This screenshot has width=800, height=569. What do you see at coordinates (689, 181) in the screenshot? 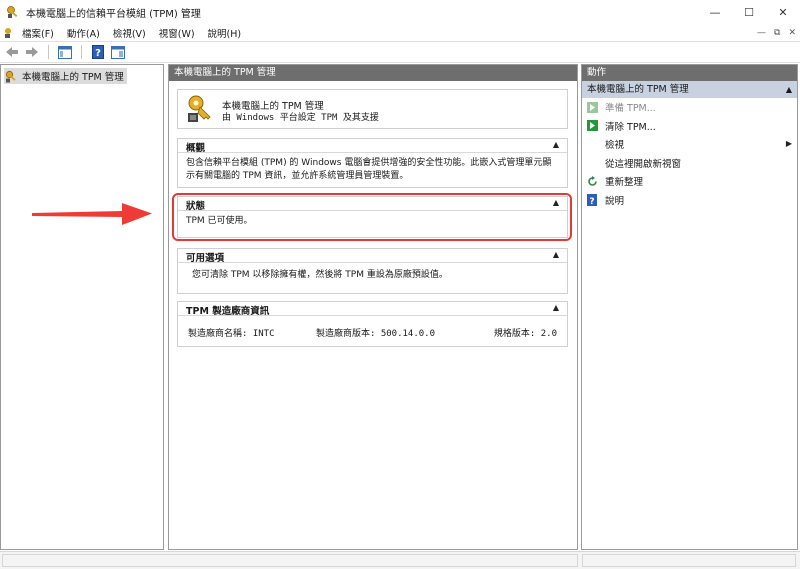
I see `action-refresh: 重新整理` at bounding box center [689, 181].